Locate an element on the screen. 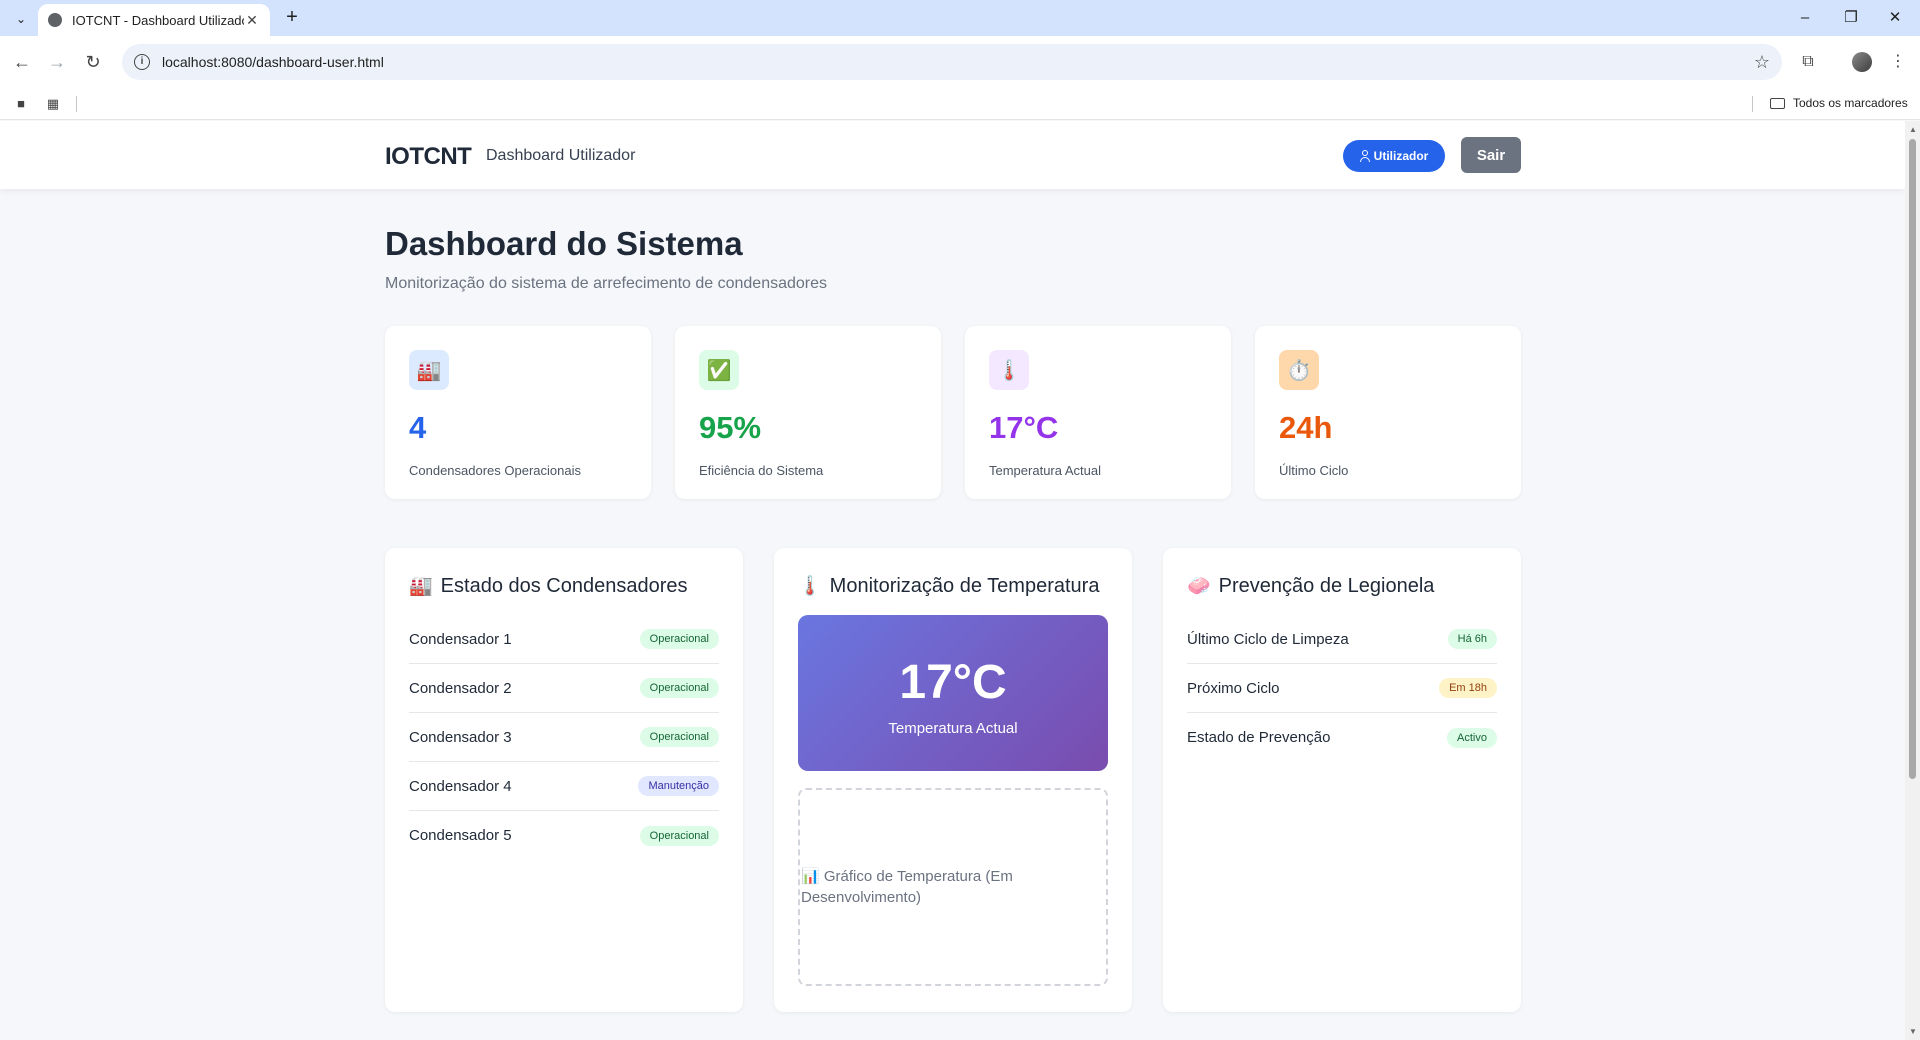 The width and height of the screenshot is (1920, 1040). condenser-name: Condensador 5 is located at coordinates (460, 835).